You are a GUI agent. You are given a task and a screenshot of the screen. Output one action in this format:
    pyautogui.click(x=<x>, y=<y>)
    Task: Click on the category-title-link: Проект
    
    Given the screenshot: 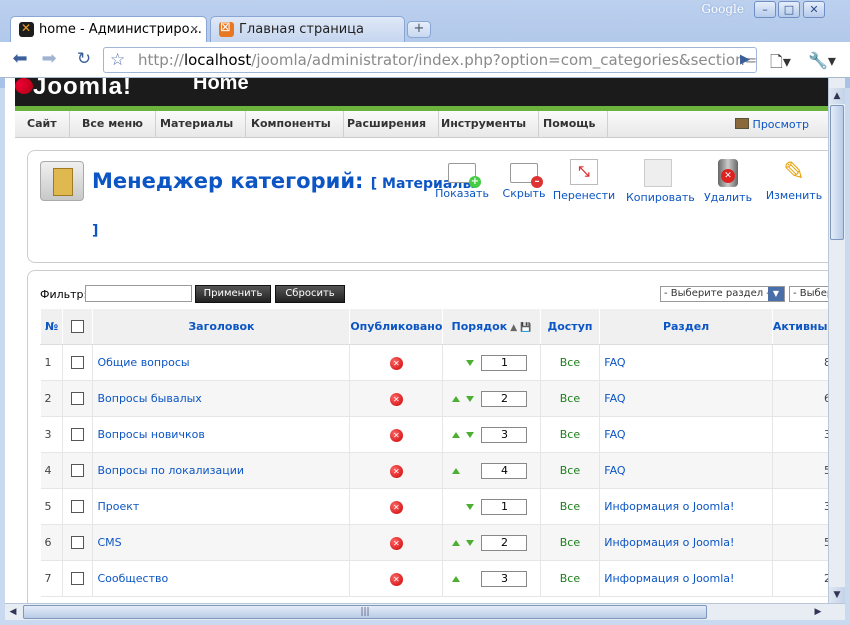 What is the action you would take?
    pyautogui.click(x=118, y=506)
    